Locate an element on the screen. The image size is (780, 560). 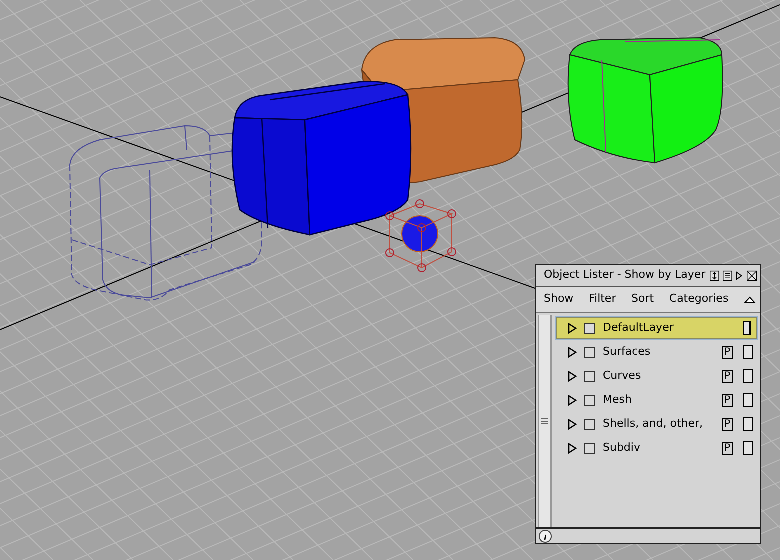
menu-item: Categories is located at coordinates (699, 299).